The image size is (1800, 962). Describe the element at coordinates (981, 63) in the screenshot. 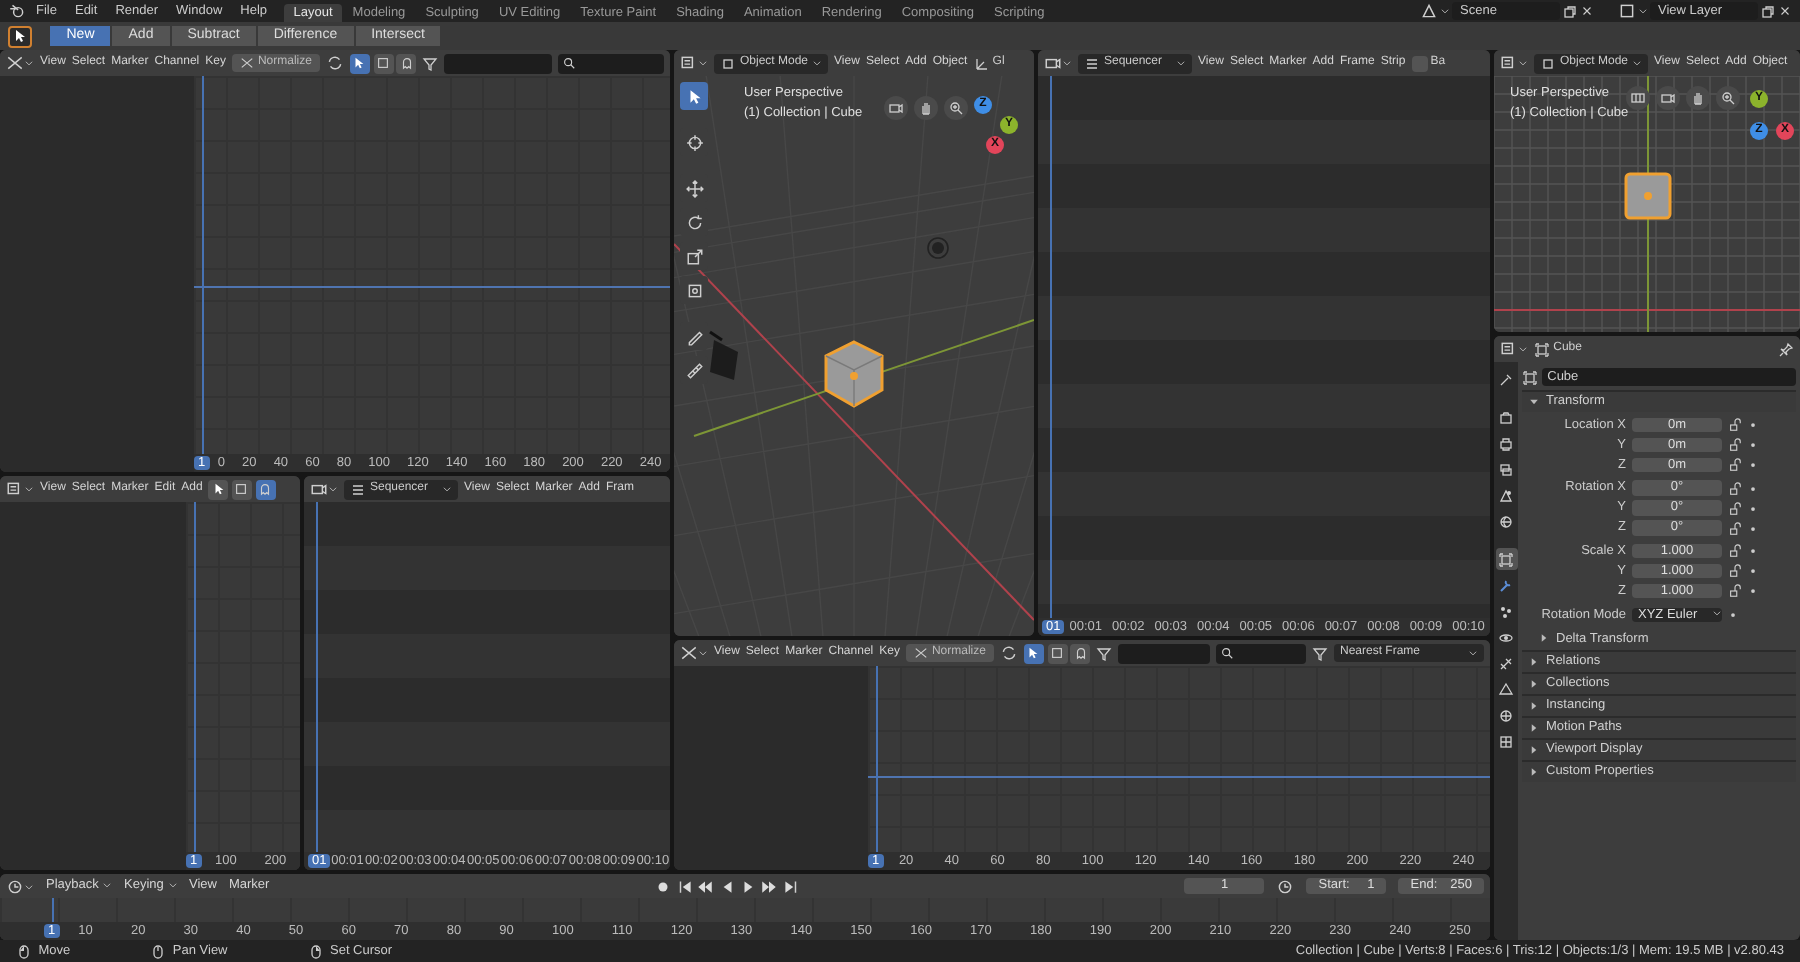

I see `orientation-icon` at that location.